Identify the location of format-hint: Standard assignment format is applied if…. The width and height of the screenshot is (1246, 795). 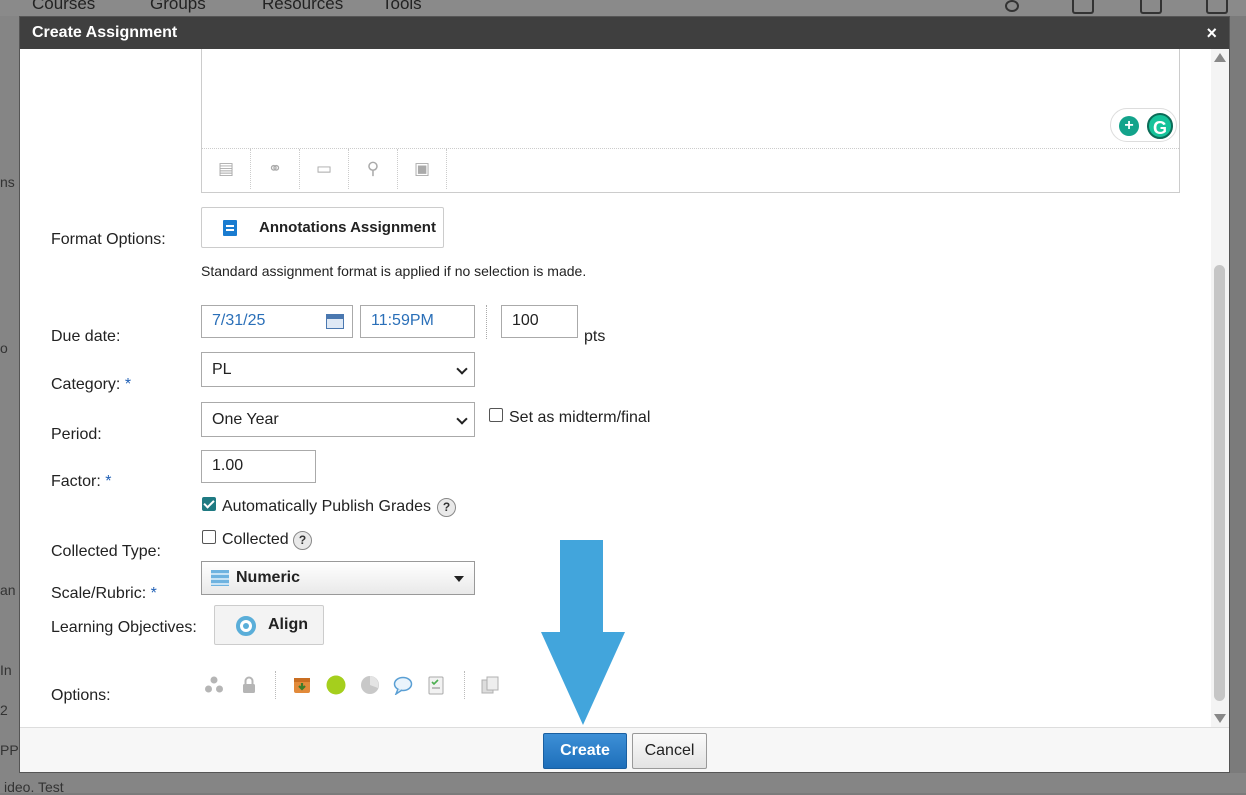
(394, 271).